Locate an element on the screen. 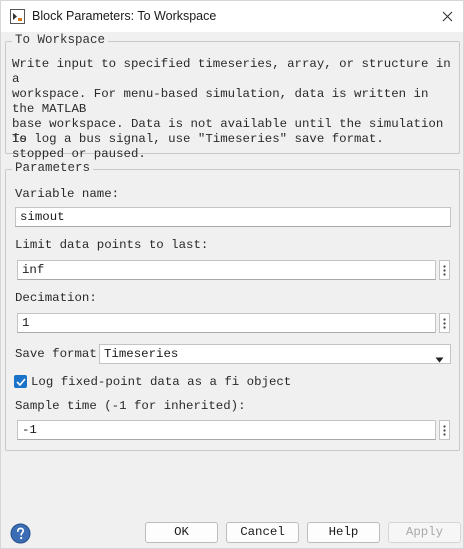 The image size is (464, 549). save-format-label: Save format: is located at coordinates (60, 354).